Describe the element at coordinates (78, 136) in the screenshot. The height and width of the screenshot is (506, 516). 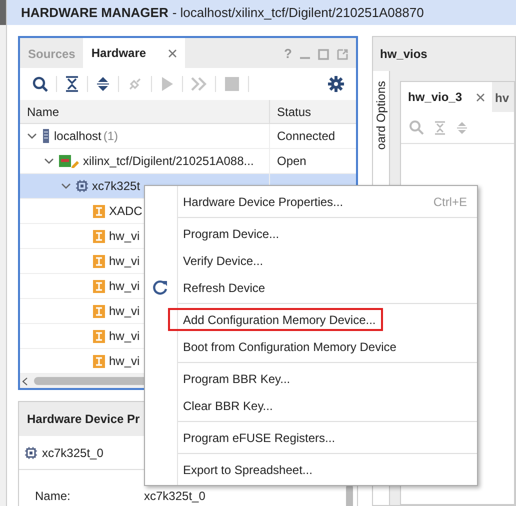
I see `node-label: localhost` at that location.